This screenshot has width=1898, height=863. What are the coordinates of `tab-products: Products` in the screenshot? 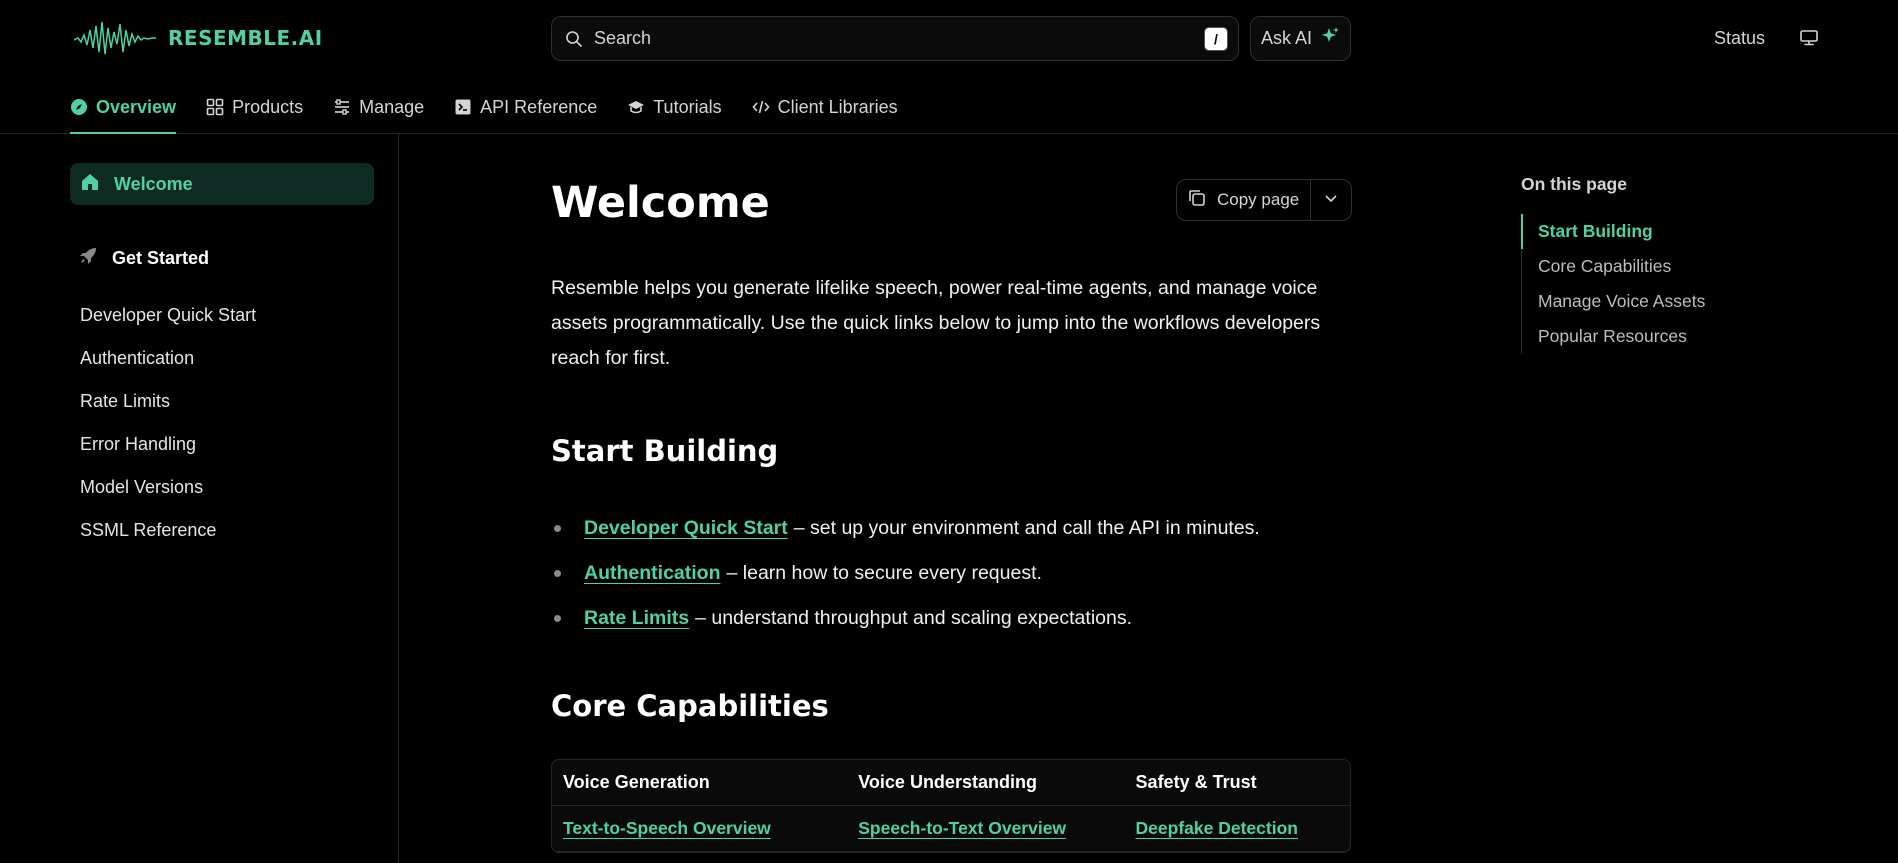 It's located at (254, 113).